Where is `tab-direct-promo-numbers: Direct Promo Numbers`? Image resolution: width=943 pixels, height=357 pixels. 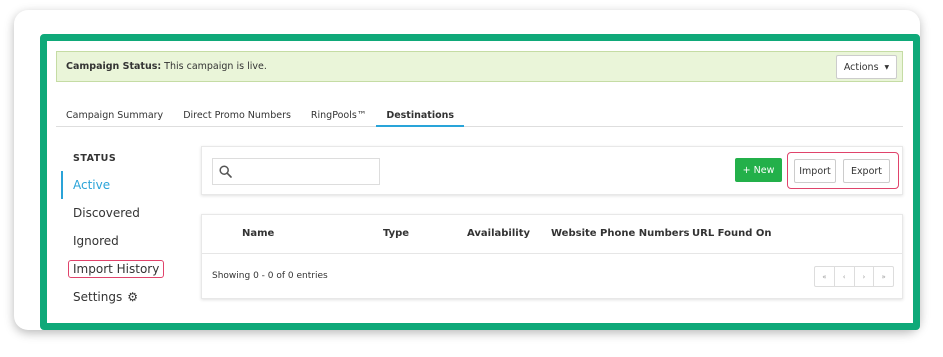 tab-direct-promo-numbers: Direct Promo Numbers is located at coordinates (237, 112).